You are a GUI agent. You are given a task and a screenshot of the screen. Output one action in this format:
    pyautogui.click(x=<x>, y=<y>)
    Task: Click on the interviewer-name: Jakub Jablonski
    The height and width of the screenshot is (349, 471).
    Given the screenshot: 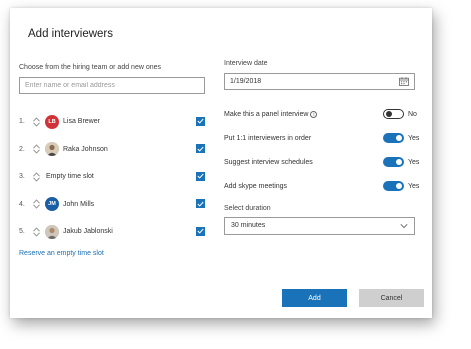 What is the action you would take?
    pyautogui.click(x=88, y=232)
    